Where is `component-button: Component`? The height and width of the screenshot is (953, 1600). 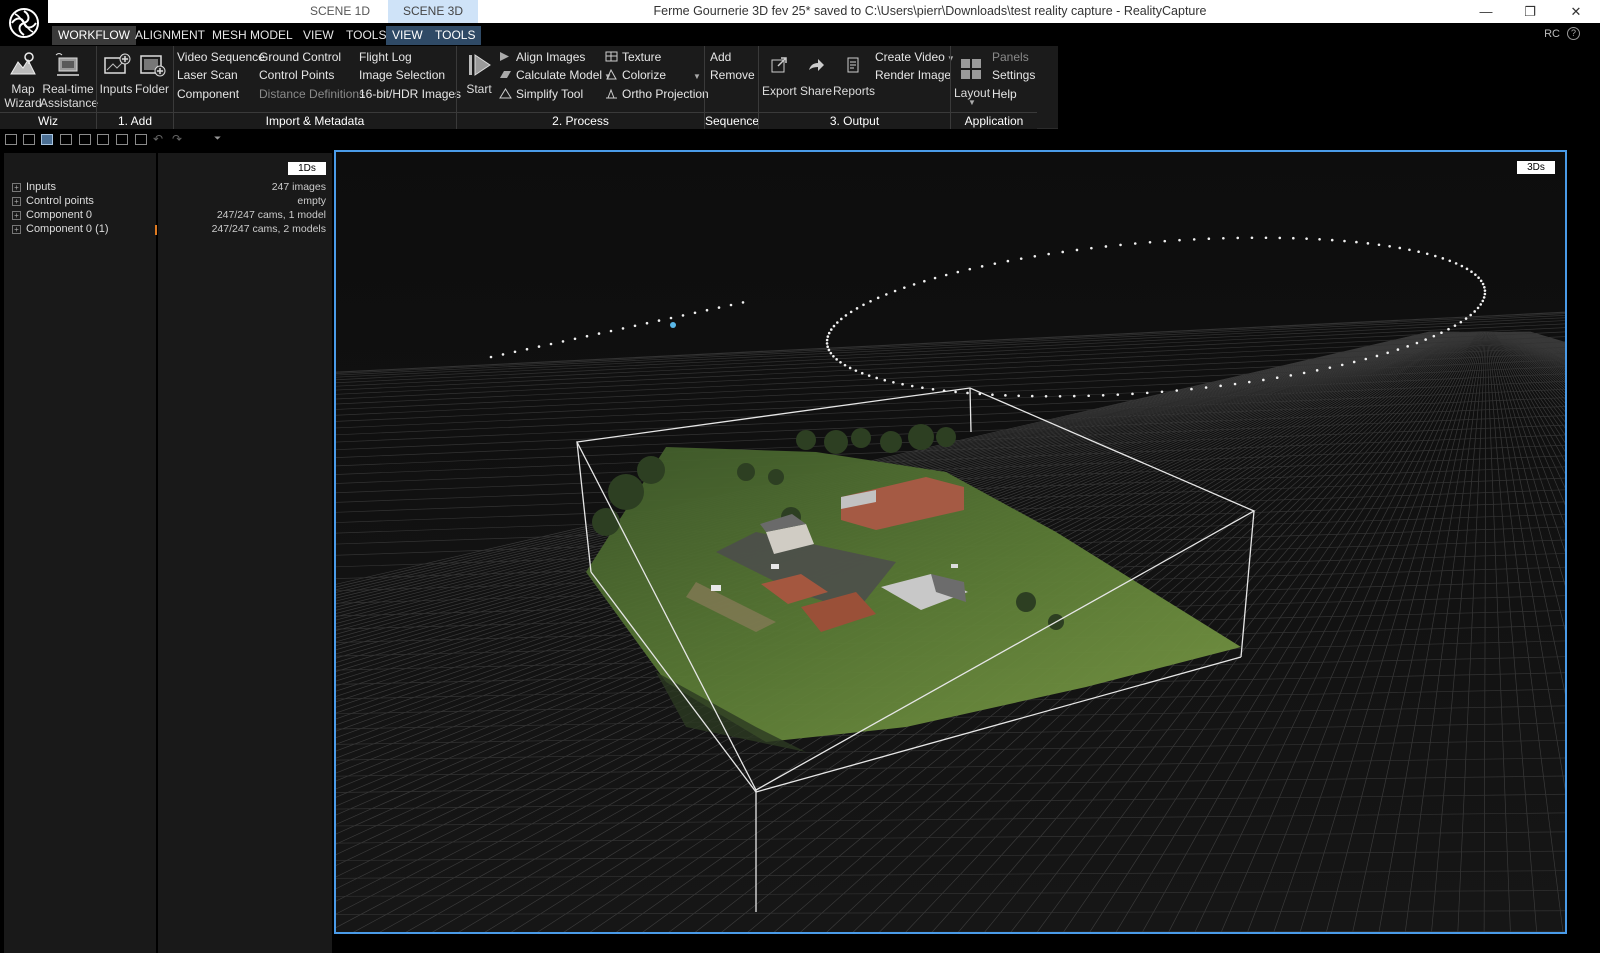
component-button: Component is located at coordinates (208, 94).